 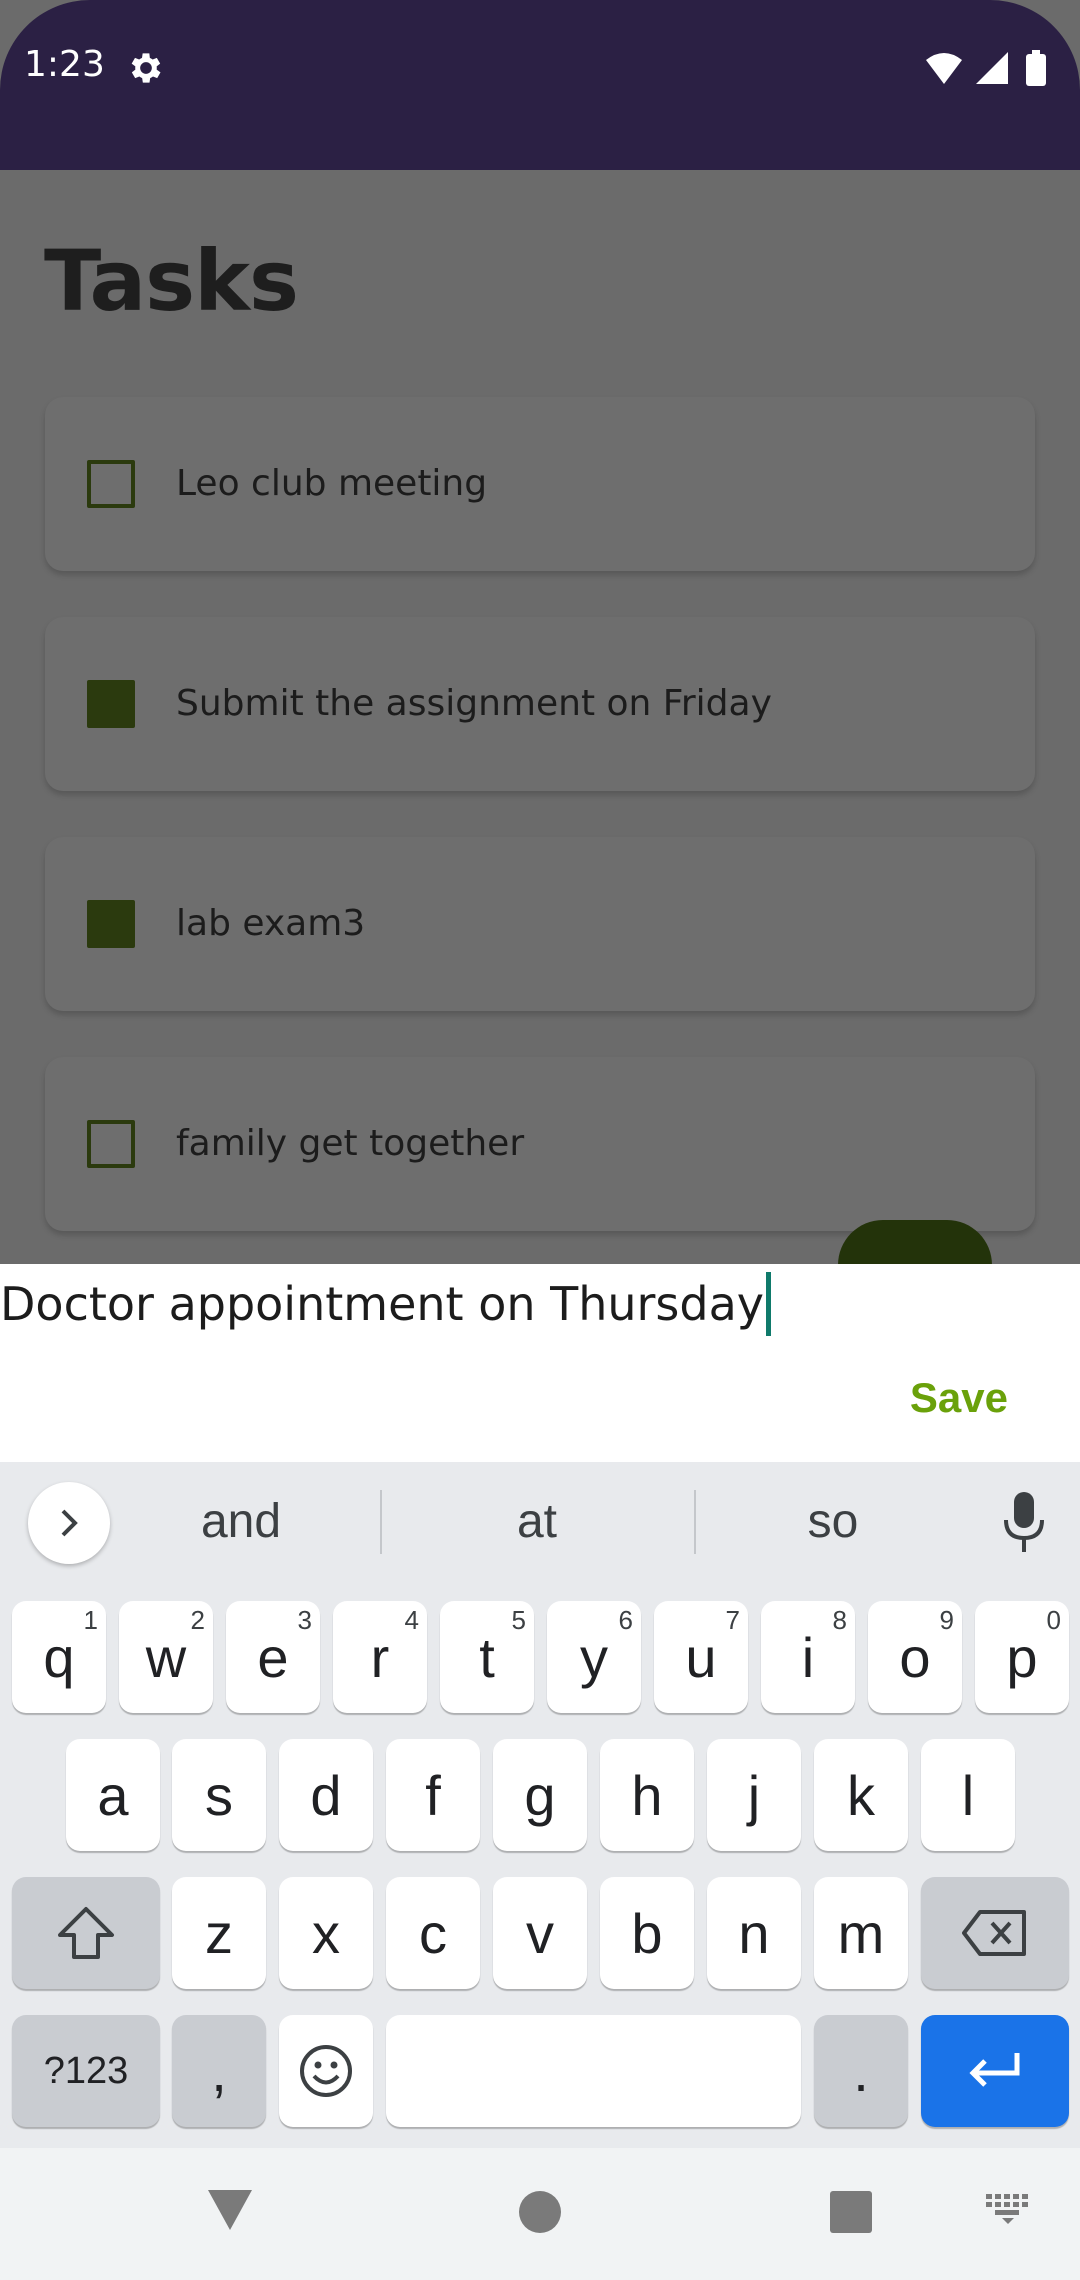 What do you see at coordinates (769, 1304) in the screenshot?
I see `text-caret` at bounding box center [769, 1304].